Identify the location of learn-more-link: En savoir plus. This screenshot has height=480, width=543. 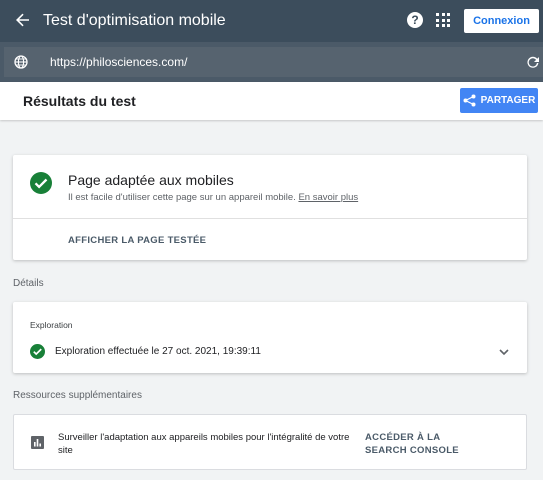
(328, 197).